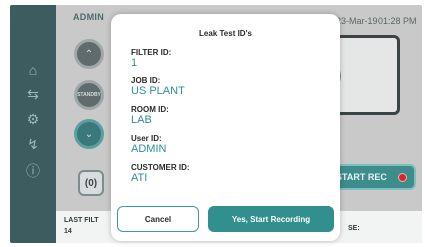 The height and width of the screenshot is (247, 425). Describe the element at coordinates (134, 63) in the screenshot. I see `filter-id-value: 1` at that location.